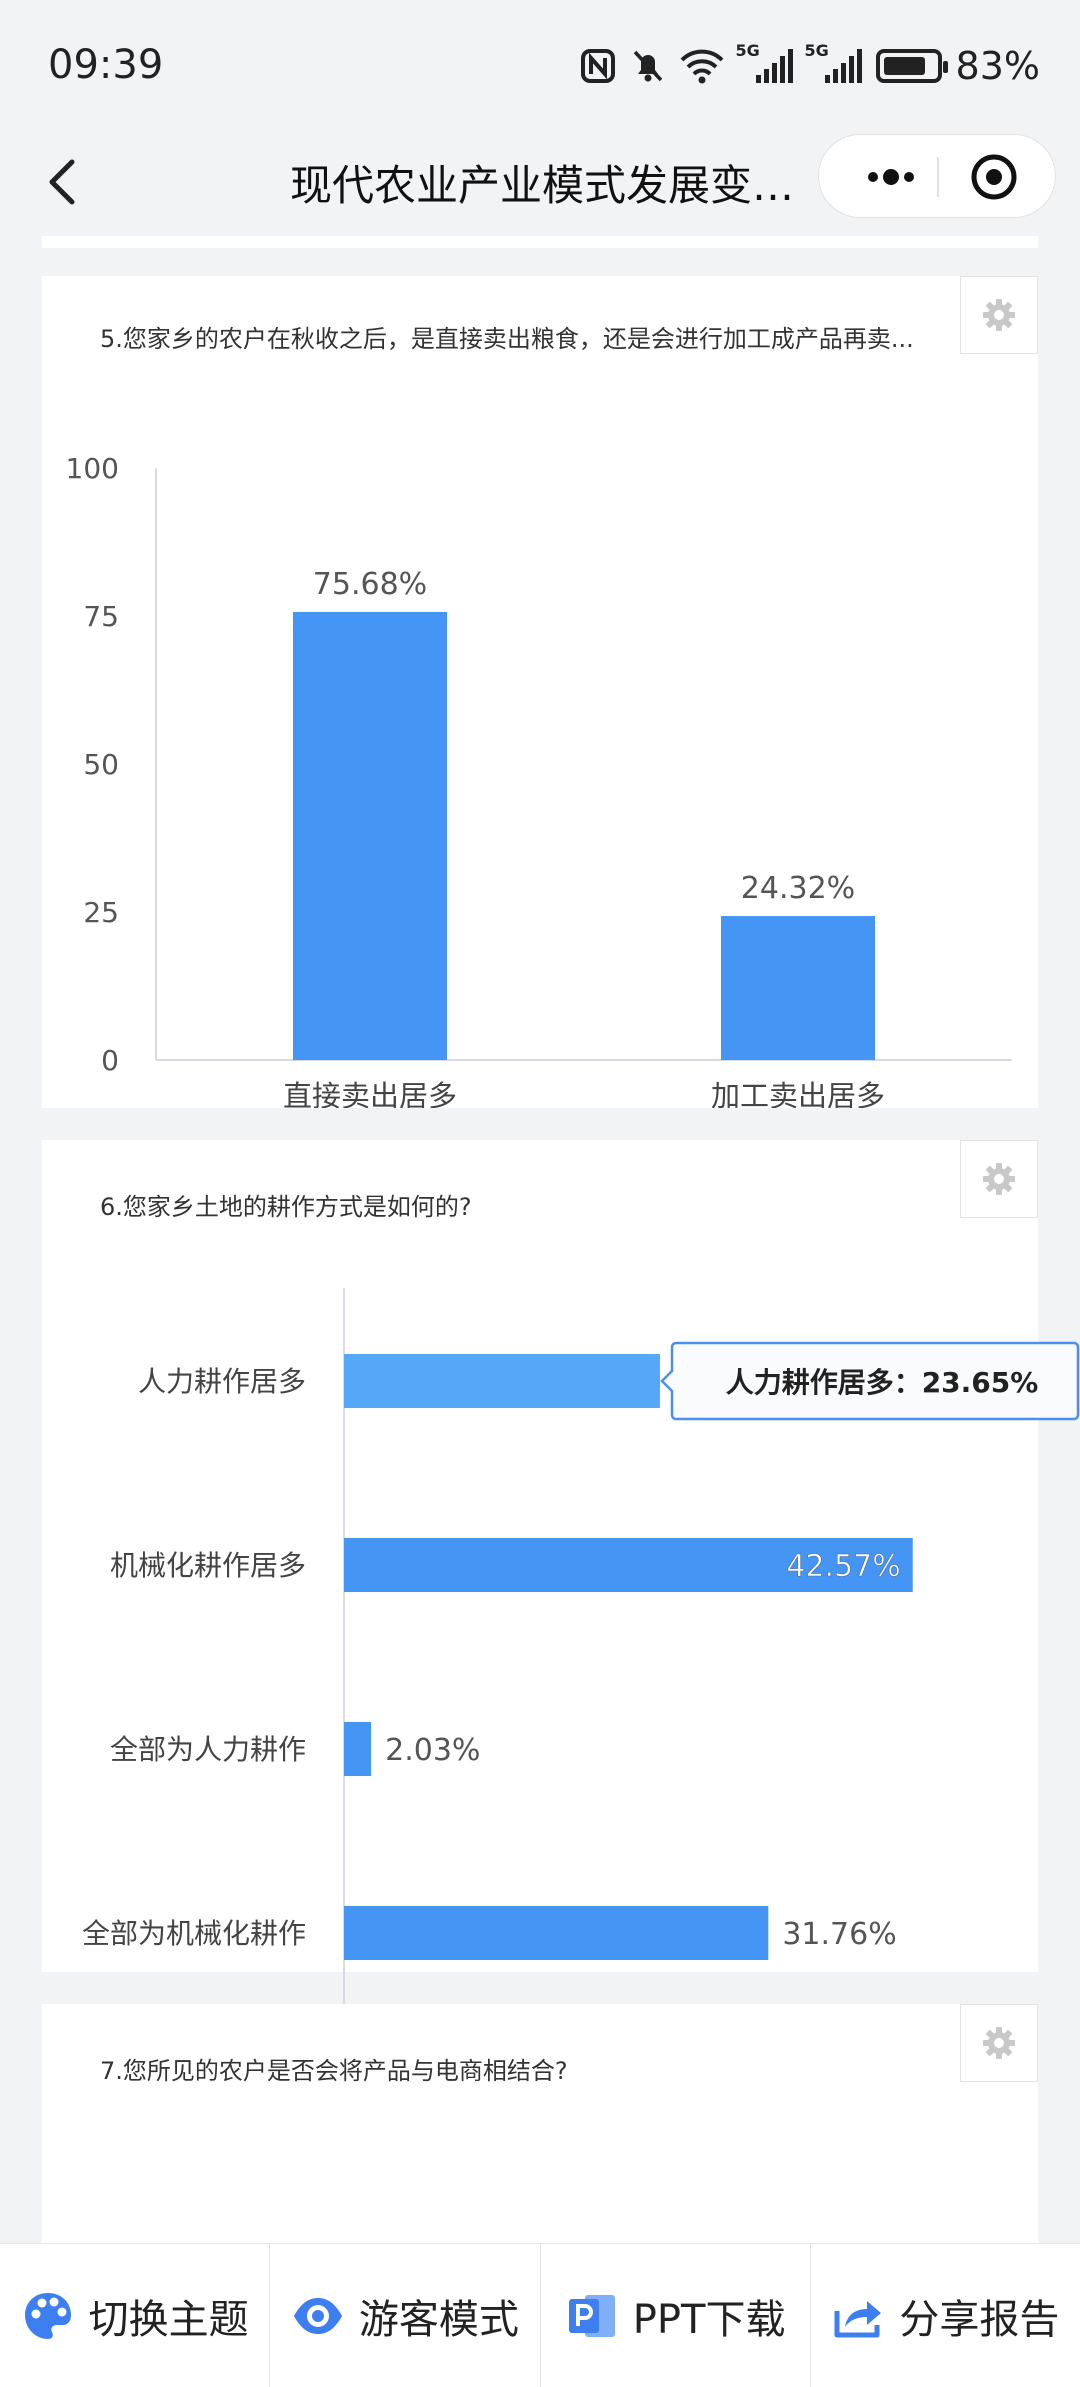 This screenshot has width=1080, height=2387. I want to click on more-button, so click(891, 177).